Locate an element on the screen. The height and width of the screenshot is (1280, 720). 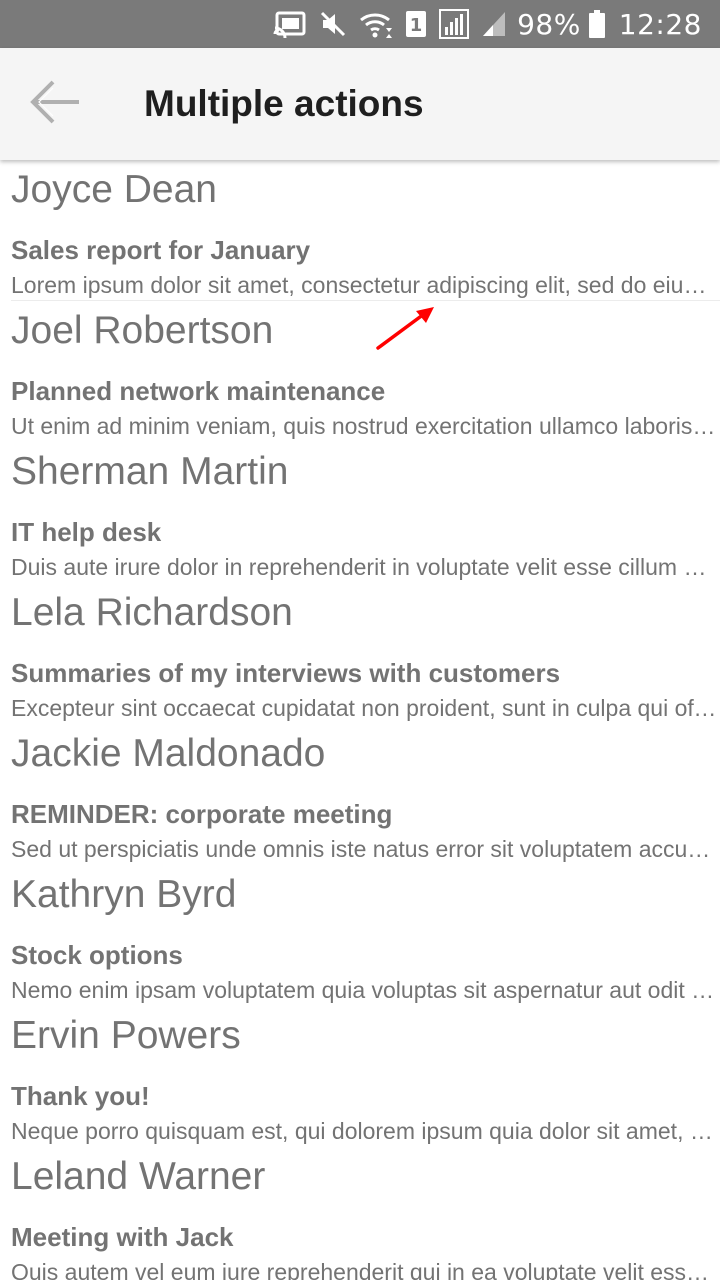
sim-1-icon: 1 is located at coordinates (416, 24).